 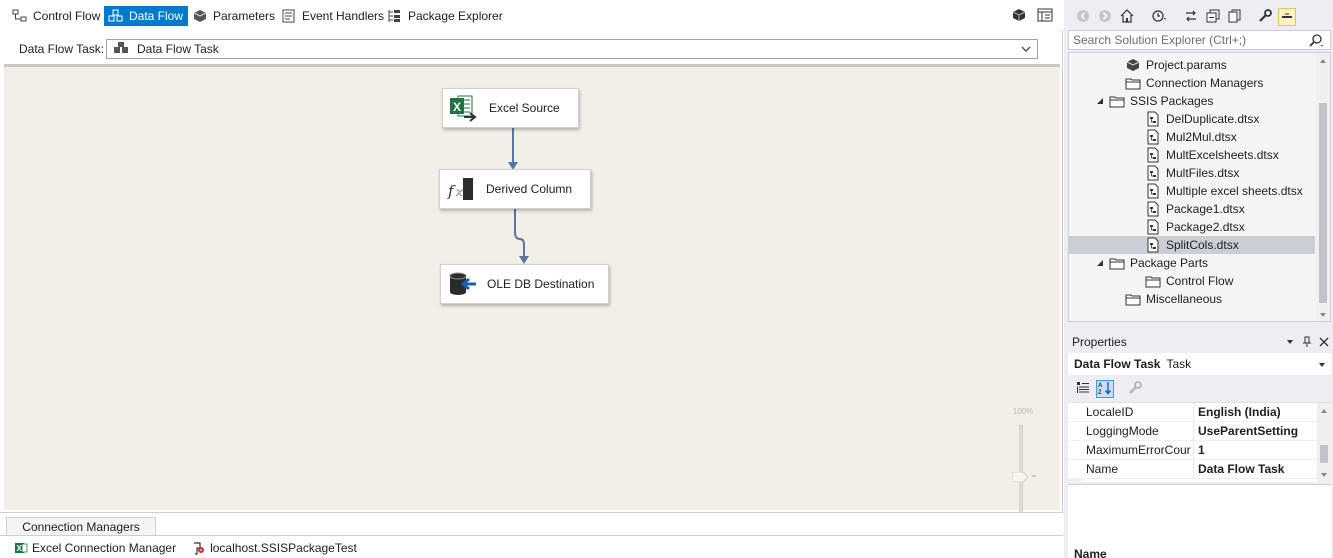 I want to click on tree-item: Miscellaneous, so click(x=1192, y=299).